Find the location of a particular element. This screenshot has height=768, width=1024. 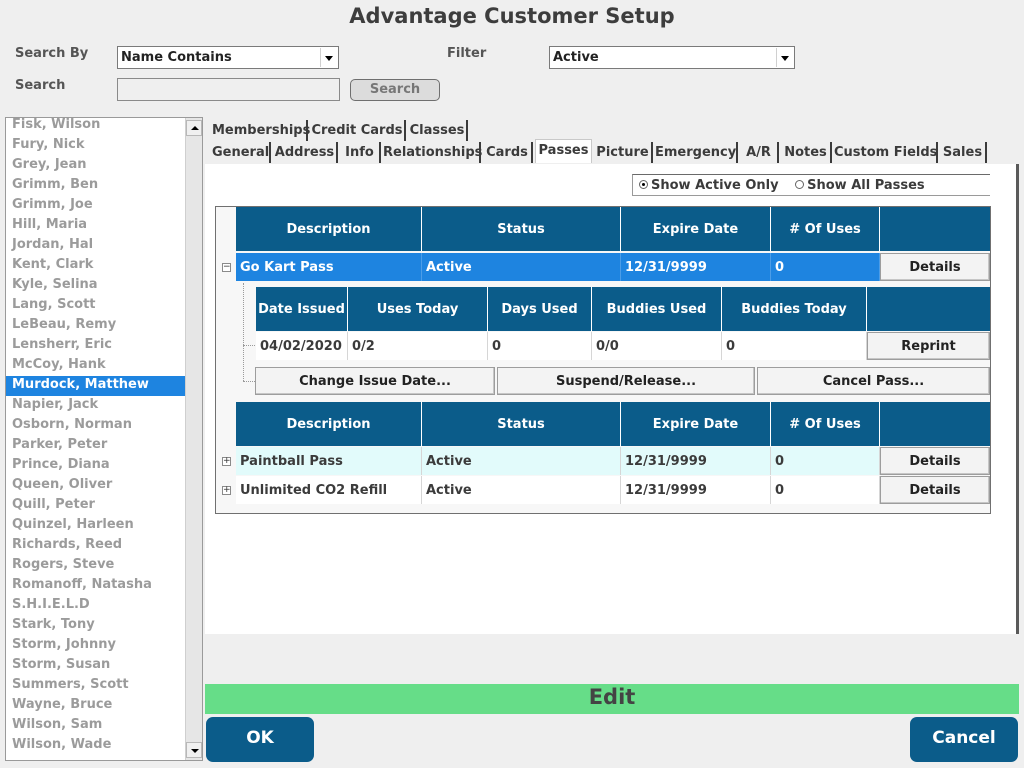

collapse-icon: − is located at coordinates (226, 267).